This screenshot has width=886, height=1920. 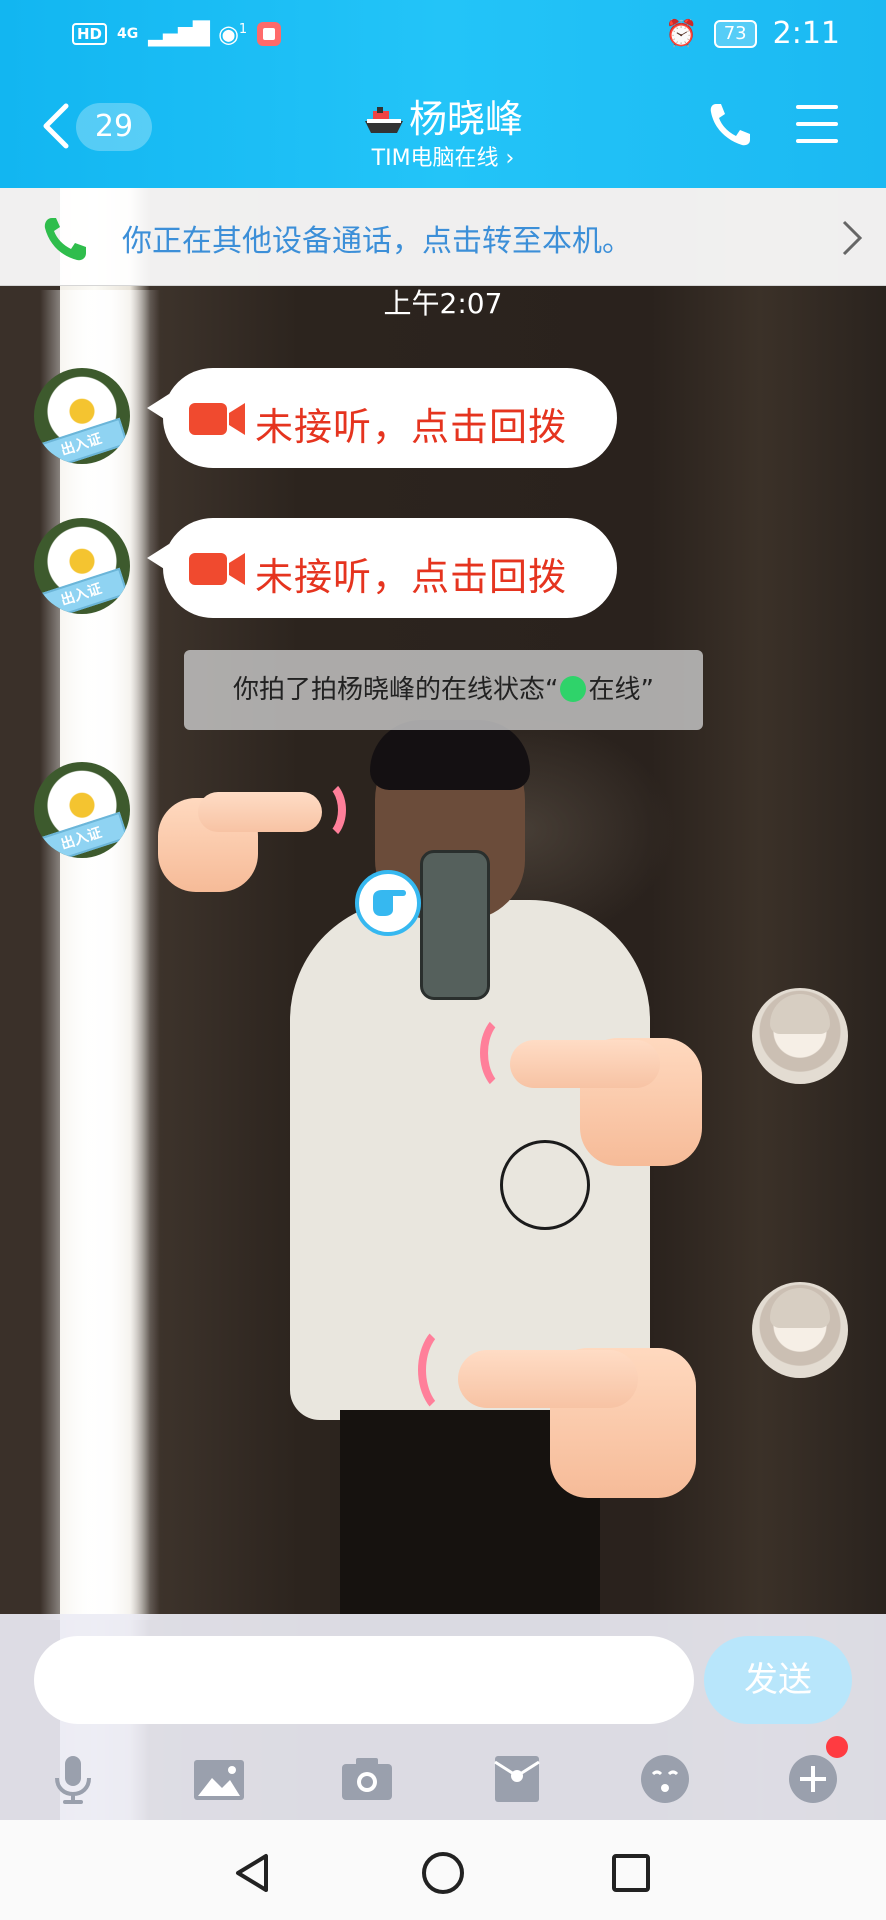 I want to click on ship-icon, so click(x=383, y=119).